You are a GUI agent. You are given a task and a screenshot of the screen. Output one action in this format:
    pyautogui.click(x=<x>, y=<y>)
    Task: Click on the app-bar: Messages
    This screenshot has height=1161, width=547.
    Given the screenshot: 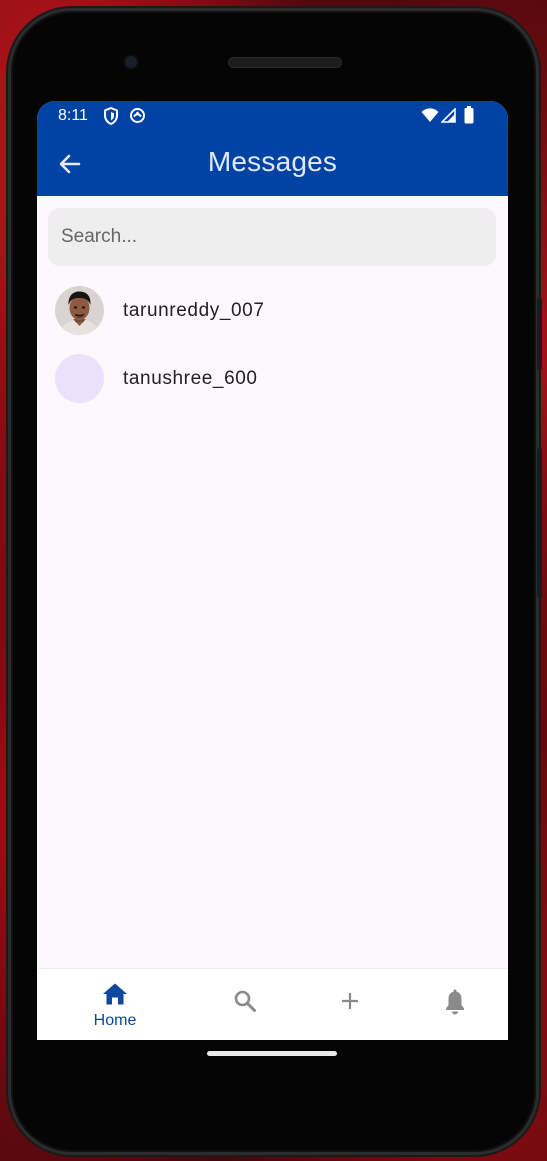 What is the action you would take?
    pyautogui.click(x=272, y=163)
    